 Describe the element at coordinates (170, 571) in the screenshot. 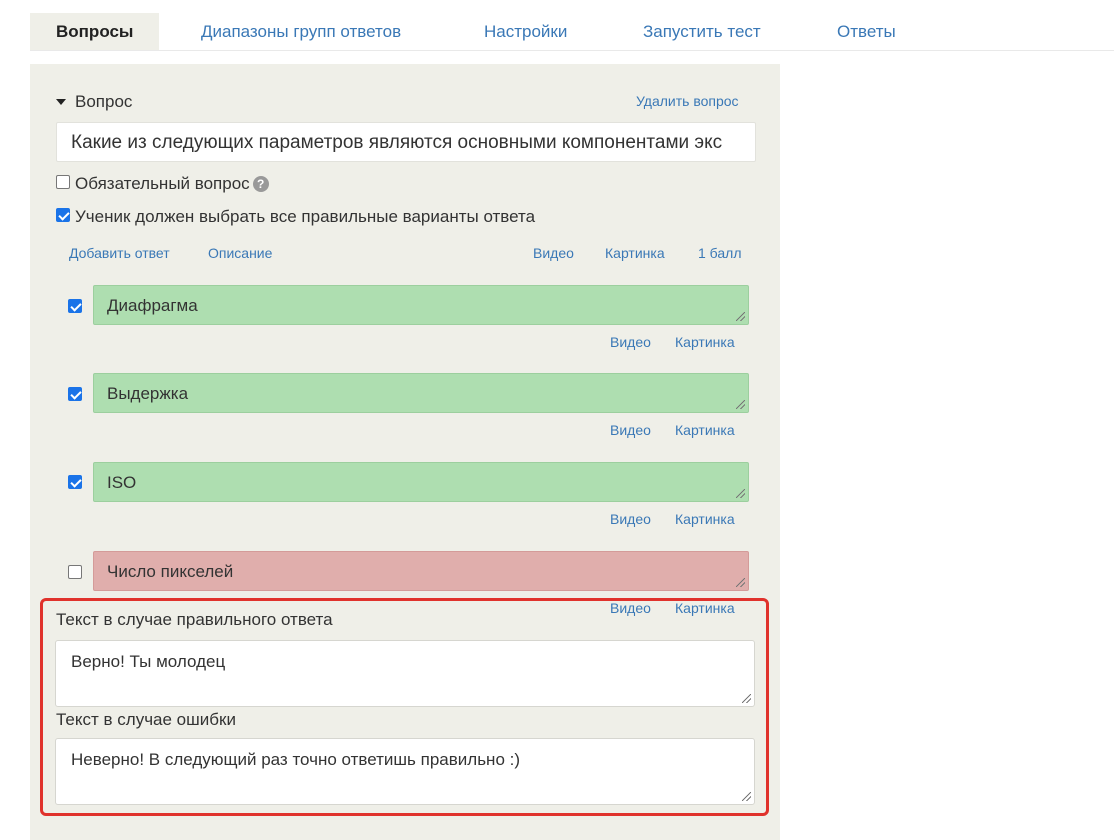

I see `answer-text: Число пикселей` at that location.